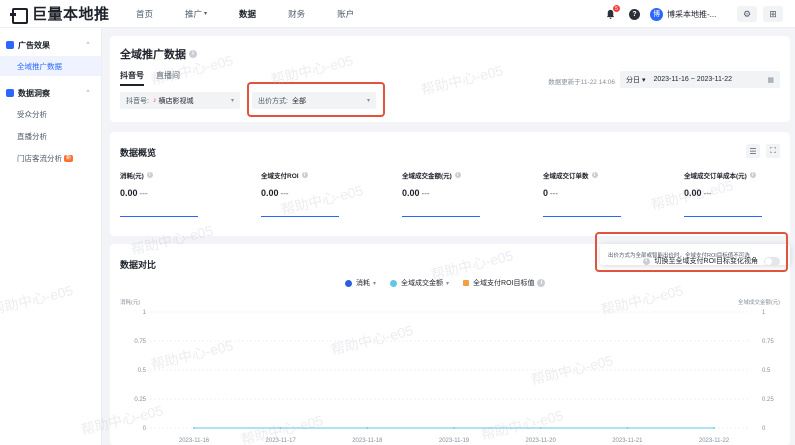 The image size is (795, 445). I want to click on sidebar-item-1-1: 直播分析, so click(50, 136).